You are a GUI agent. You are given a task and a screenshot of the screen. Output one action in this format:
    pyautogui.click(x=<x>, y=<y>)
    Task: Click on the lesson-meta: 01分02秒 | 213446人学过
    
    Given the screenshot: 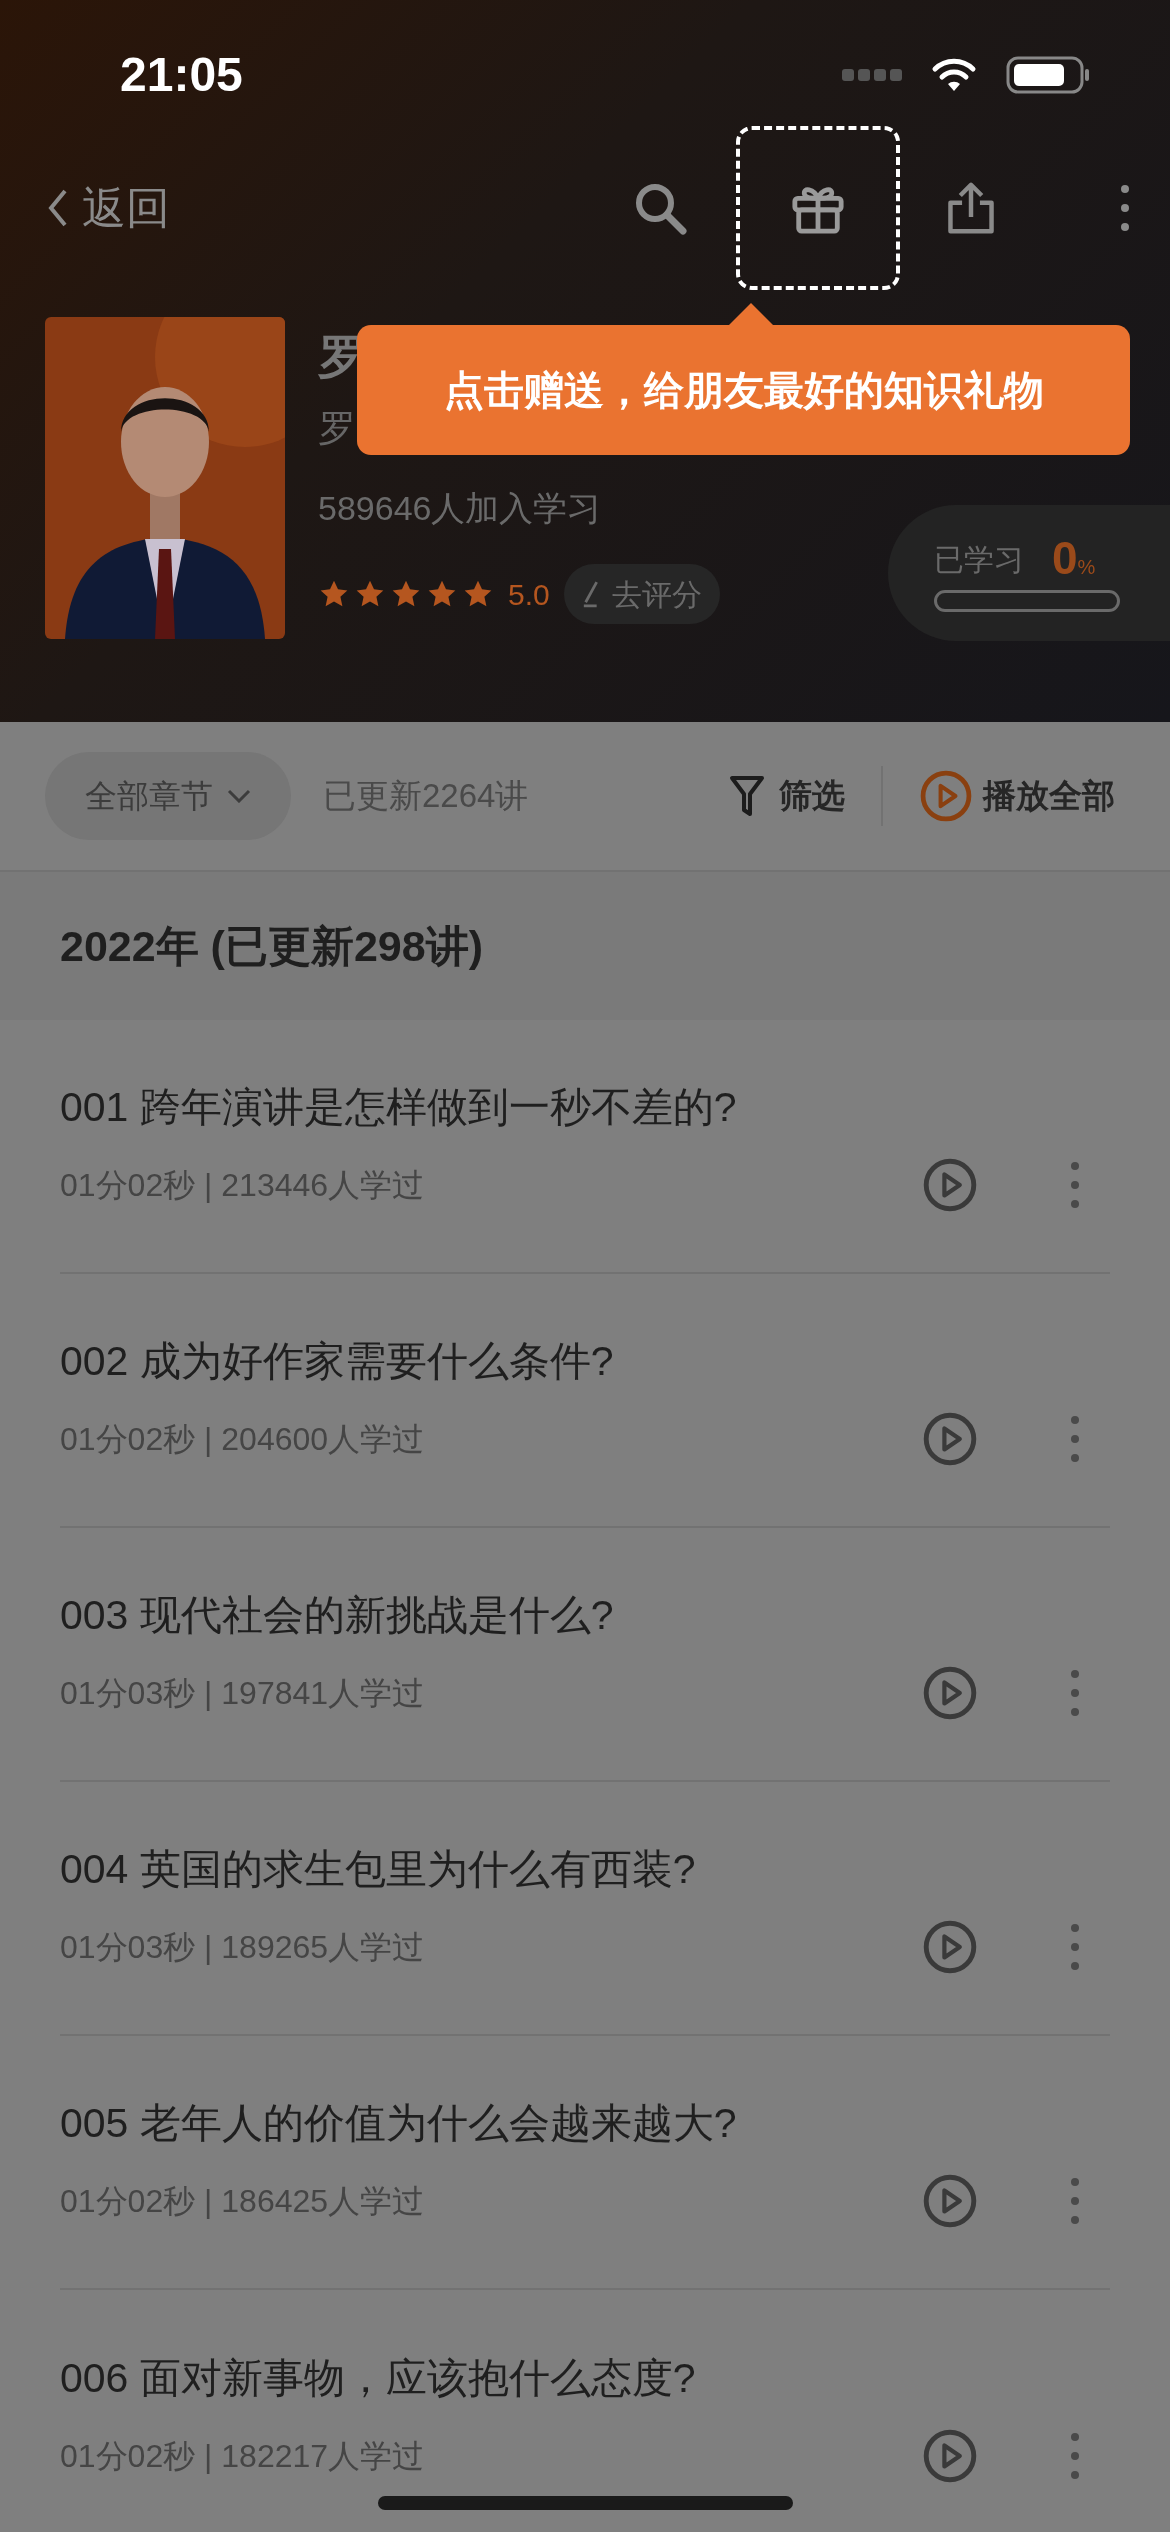 What is the action you would take?
    pyautogui.click(x=242, y=1185)
    